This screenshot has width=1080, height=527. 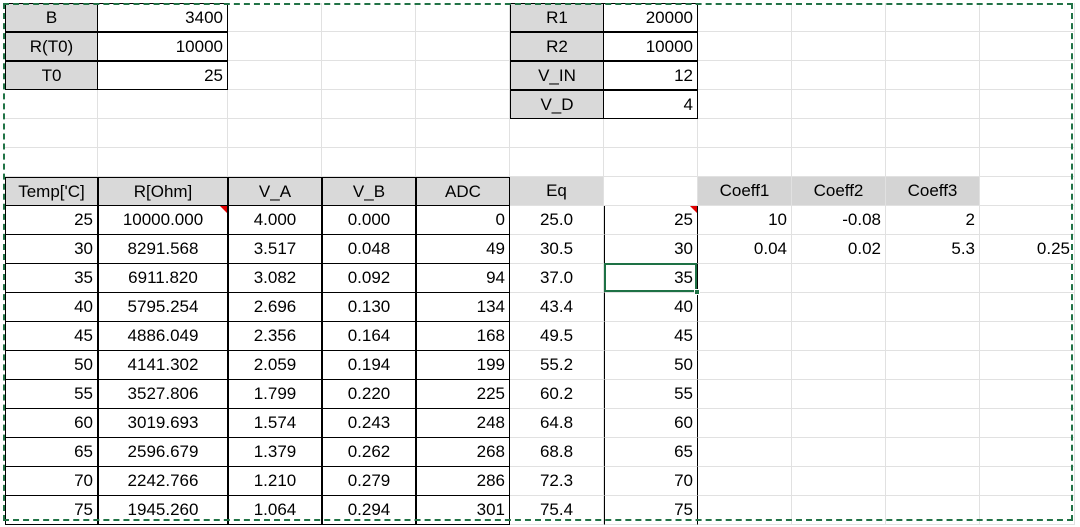 I want to click on param-value-cell: 12, so click(x=651, y=75).